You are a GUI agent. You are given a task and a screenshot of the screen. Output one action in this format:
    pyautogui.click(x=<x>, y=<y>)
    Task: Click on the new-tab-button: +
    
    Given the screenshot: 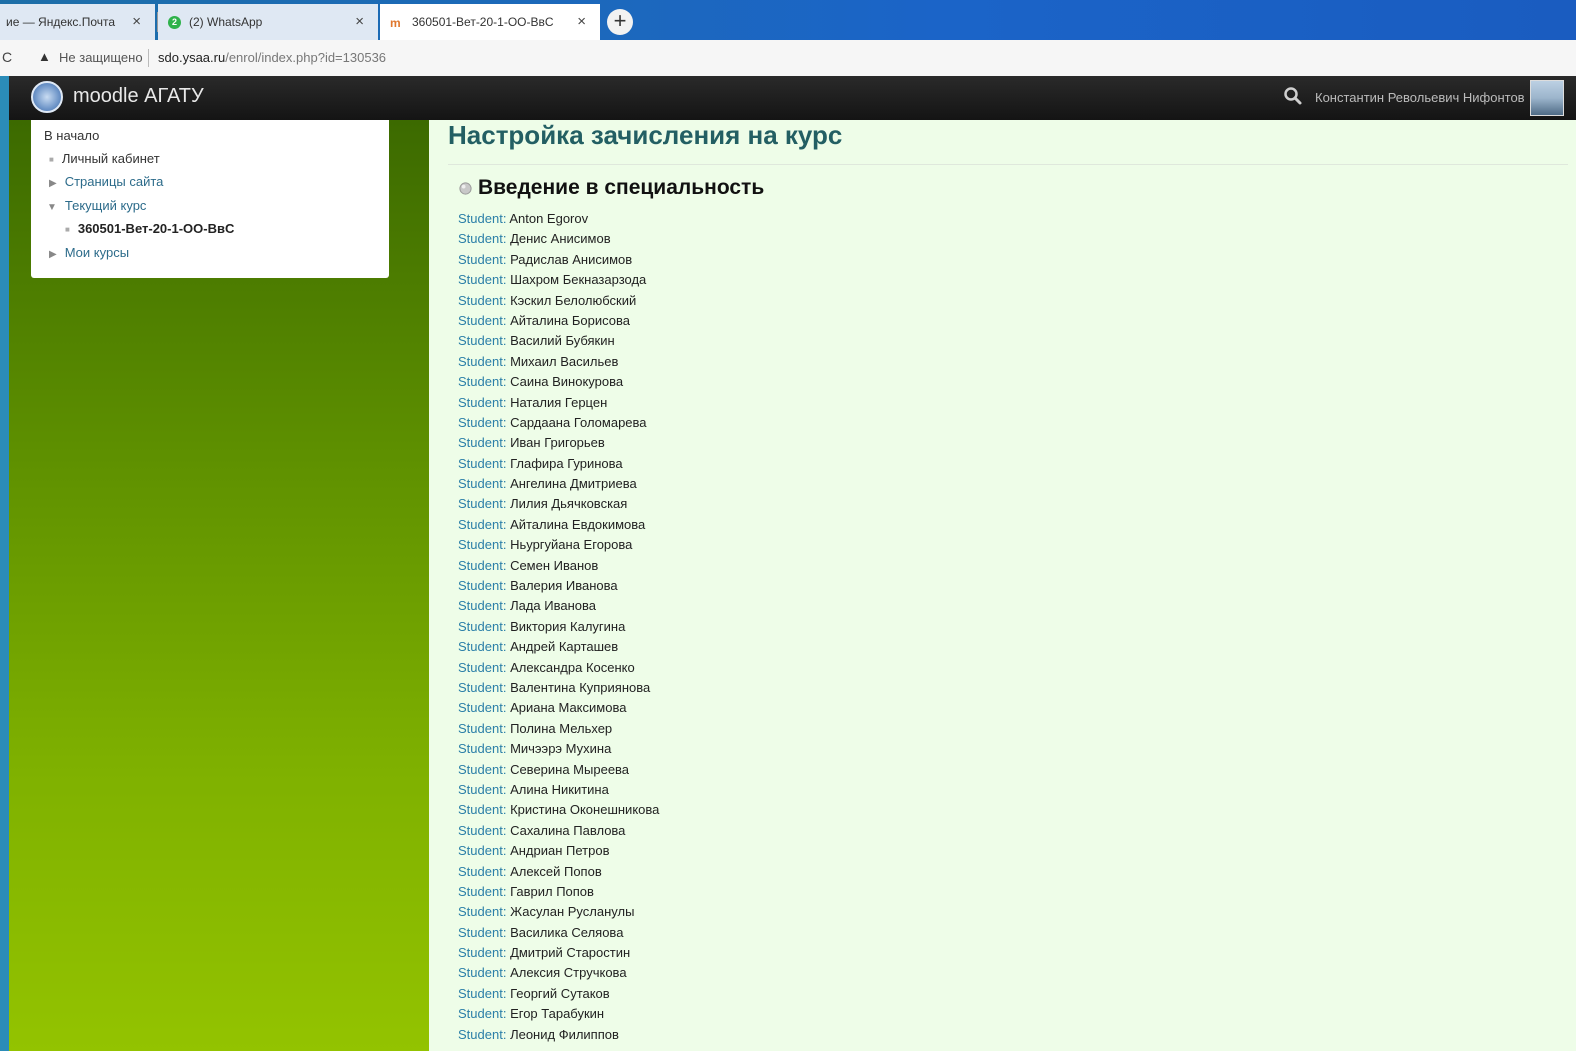 What is the action you would take?
    pyautogui.click(x=620, y=22)
    